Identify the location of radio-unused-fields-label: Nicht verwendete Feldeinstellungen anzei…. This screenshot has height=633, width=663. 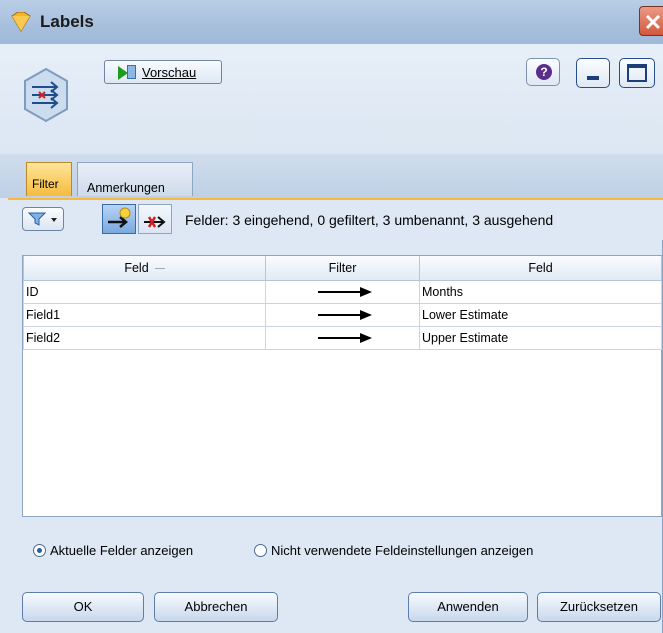
(402, 550).